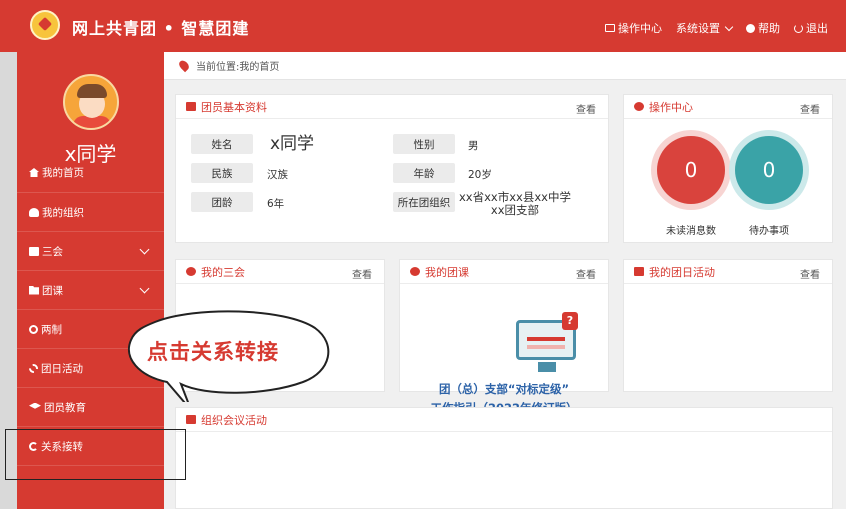 The image size is (846, 509). Describe the element at coordinates (52, 251) in the screenshot. I see `sidebar-item-label: 三会` at that location.